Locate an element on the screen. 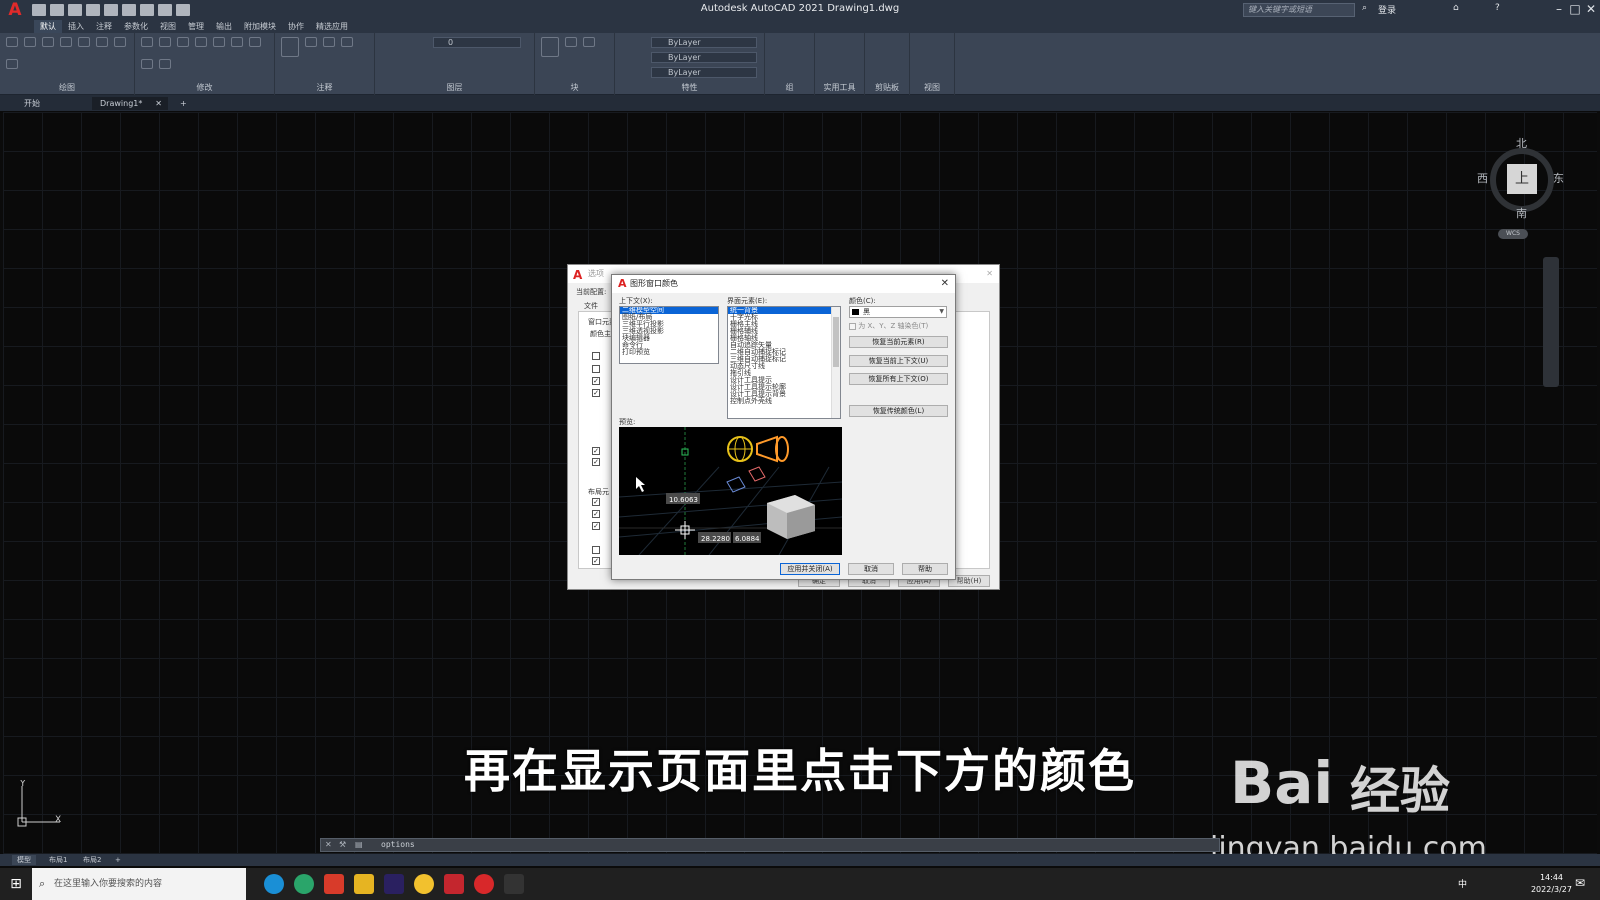 The image size is (1600, 900). search-icon: ⌕ is located at coordinates (1364, 8).